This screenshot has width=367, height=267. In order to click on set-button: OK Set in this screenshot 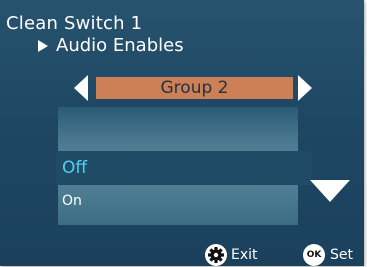, I will do `click(328, 254)`.